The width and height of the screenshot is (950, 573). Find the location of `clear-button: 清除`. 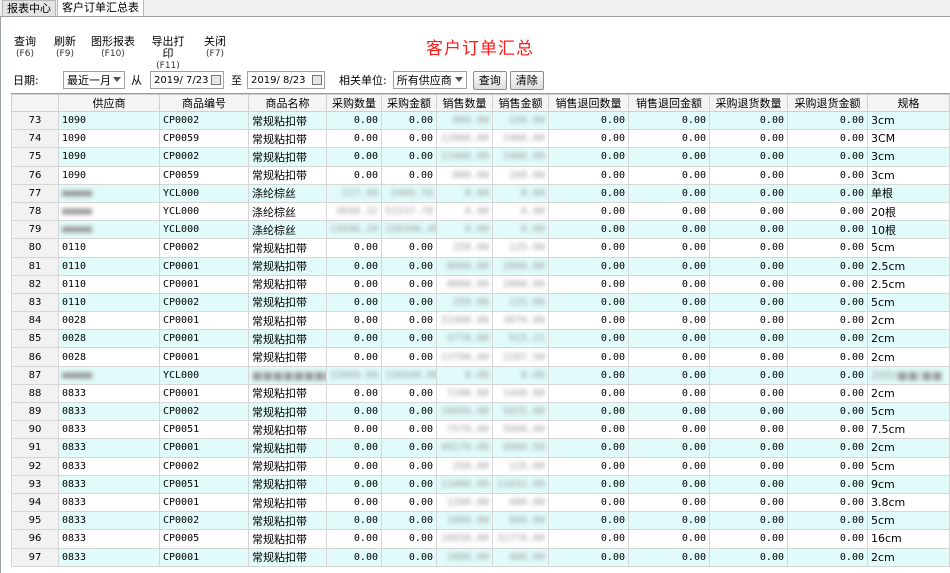

clear-button: 清除 is located at coordinates (526, 80).